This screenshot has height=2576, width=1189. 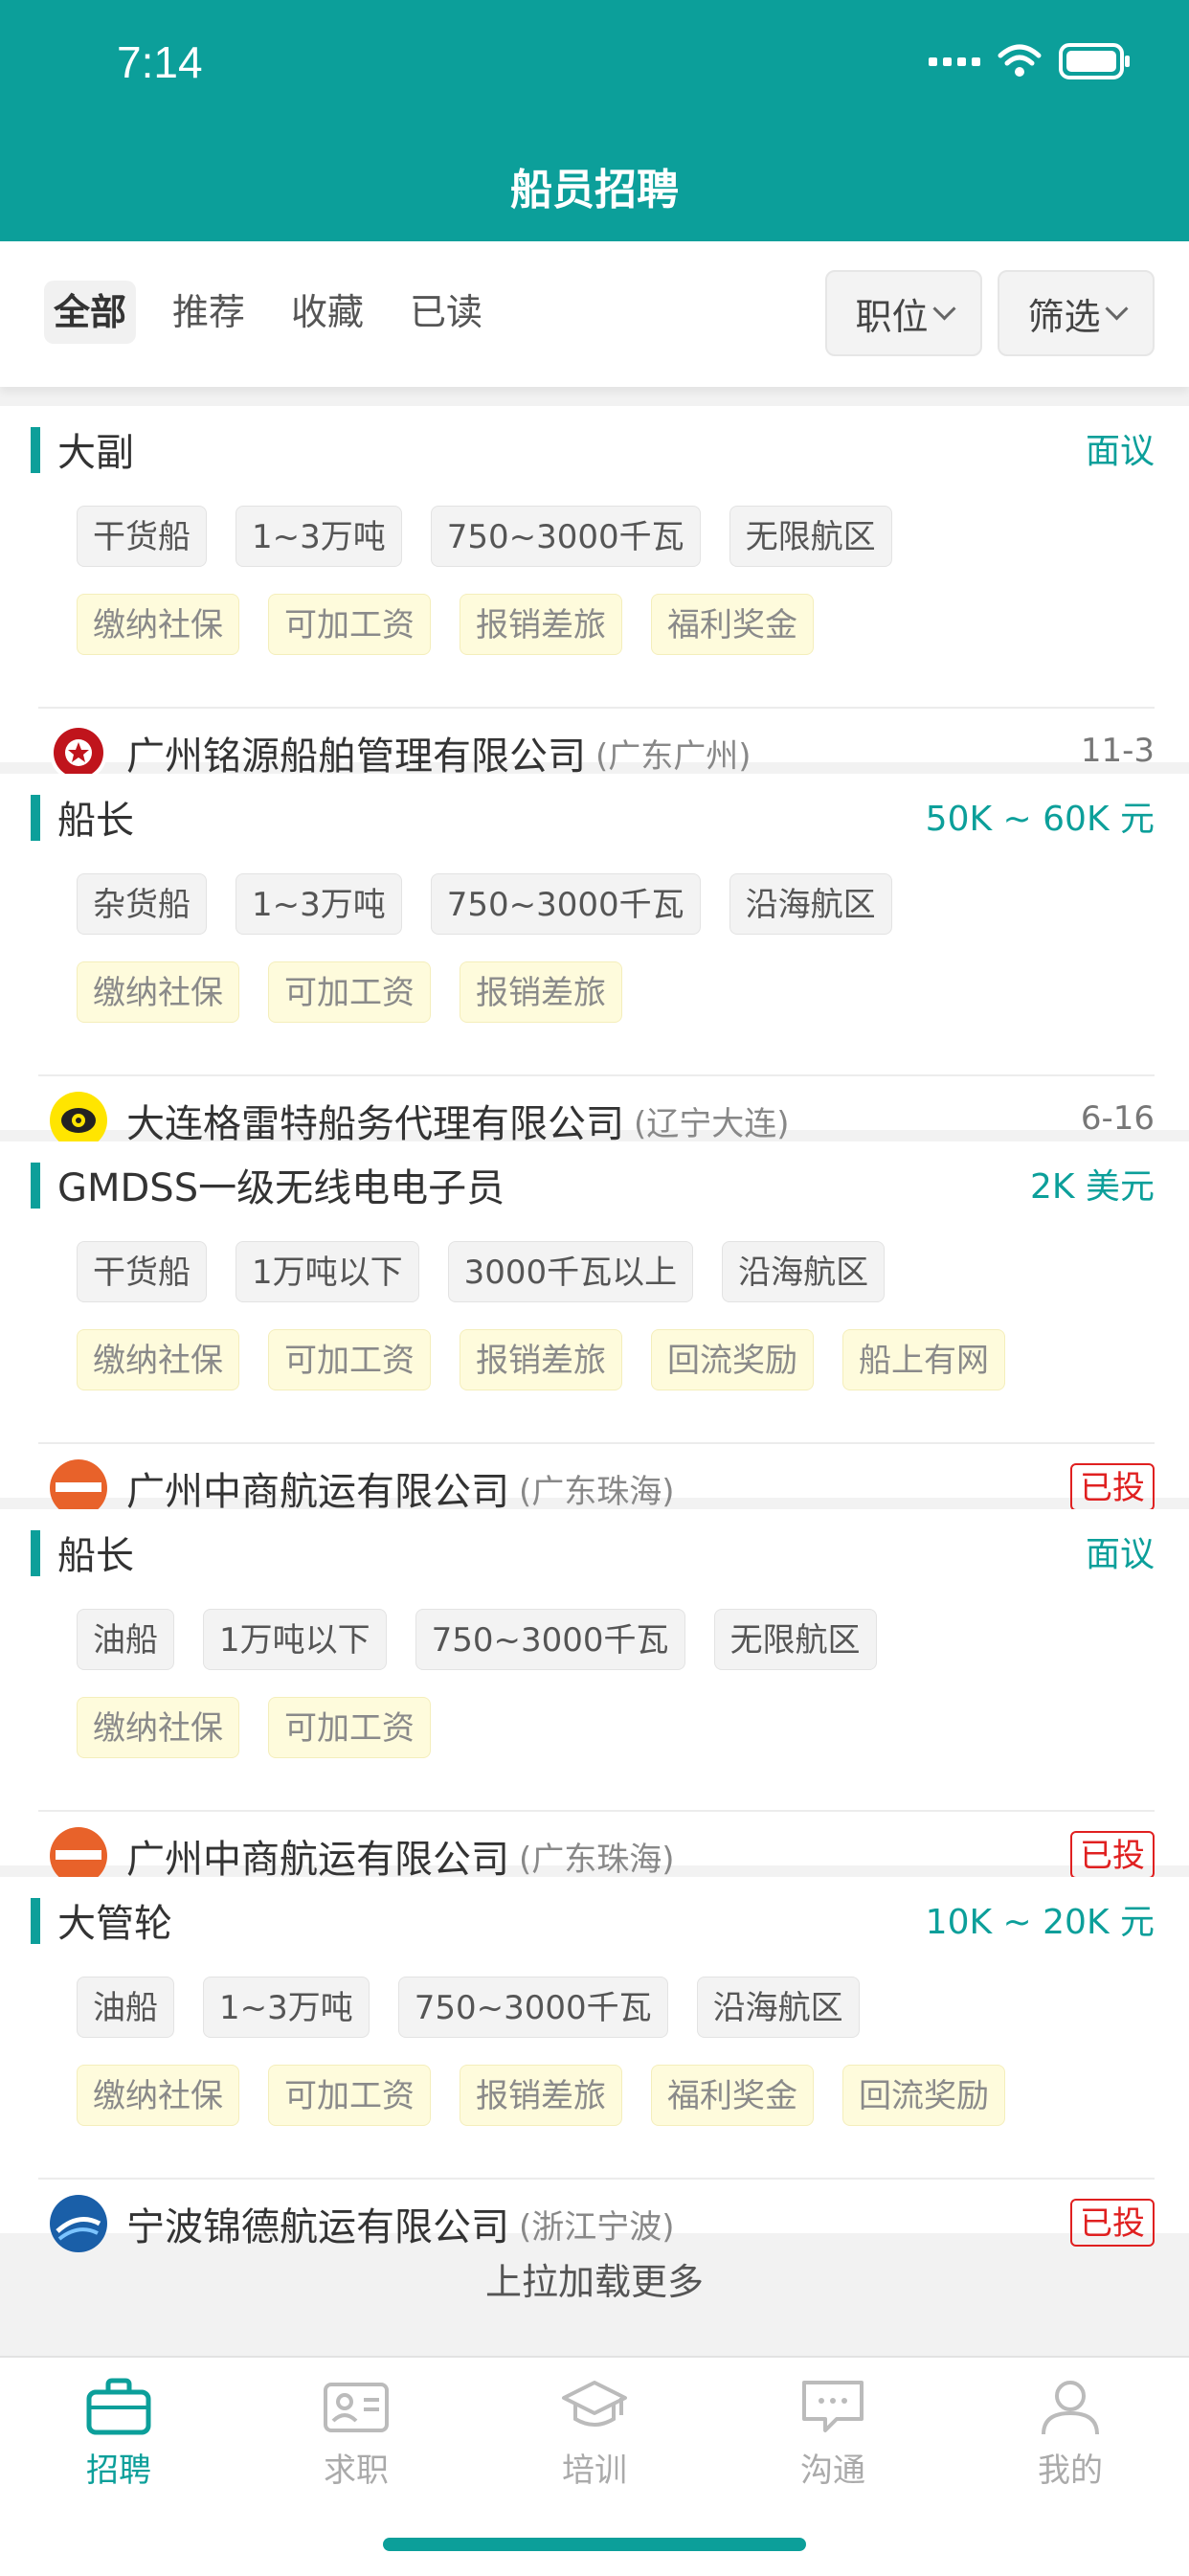 I want to click on position-dropdown-button: 职位, so click(x=903, y=313).